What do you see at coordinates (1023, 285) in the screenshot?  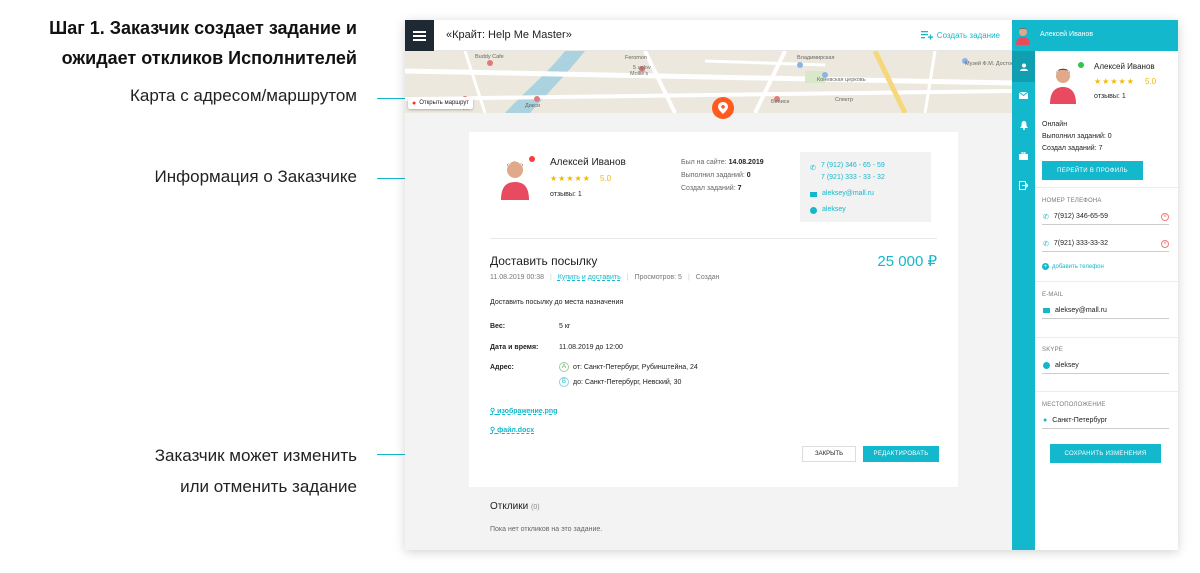 I see `sidebar-nav` at bounding box center [1023, 285].